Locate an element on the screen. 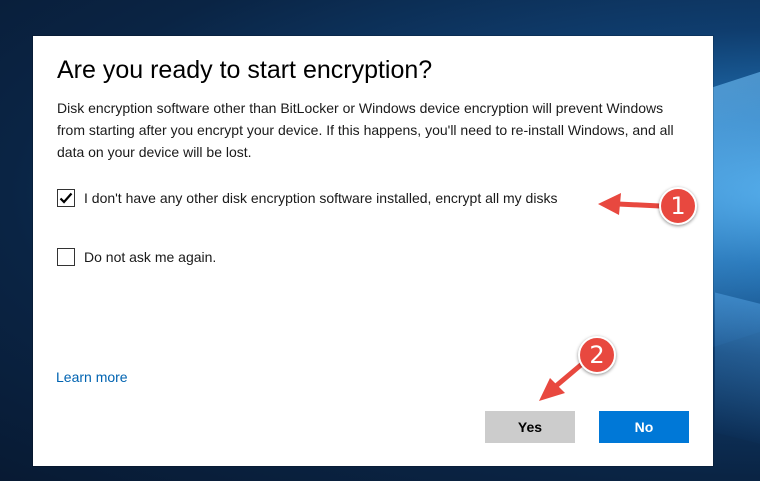 The height and width of the screenshot is (481, 760). dialog-title: Are you ready to start encryption? is located at coordinates (245, 70).